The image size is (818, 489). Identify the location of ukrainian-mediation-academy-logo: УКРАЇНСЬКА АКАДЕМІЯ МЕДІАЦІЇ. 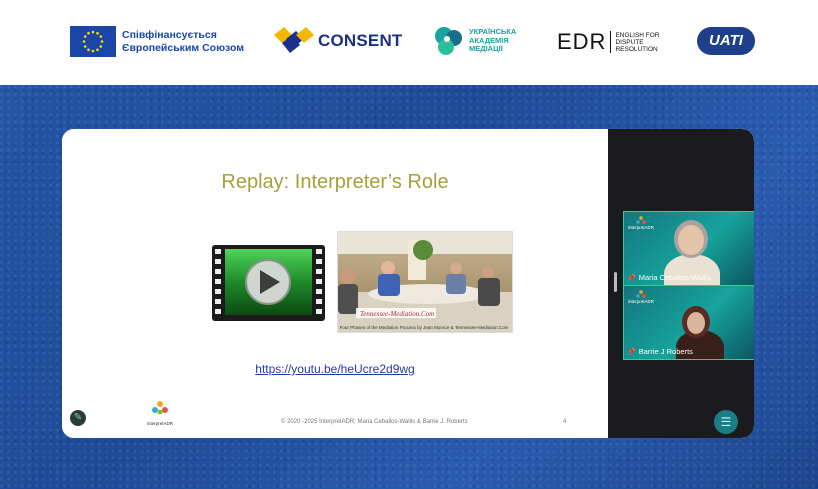
(474, 41).